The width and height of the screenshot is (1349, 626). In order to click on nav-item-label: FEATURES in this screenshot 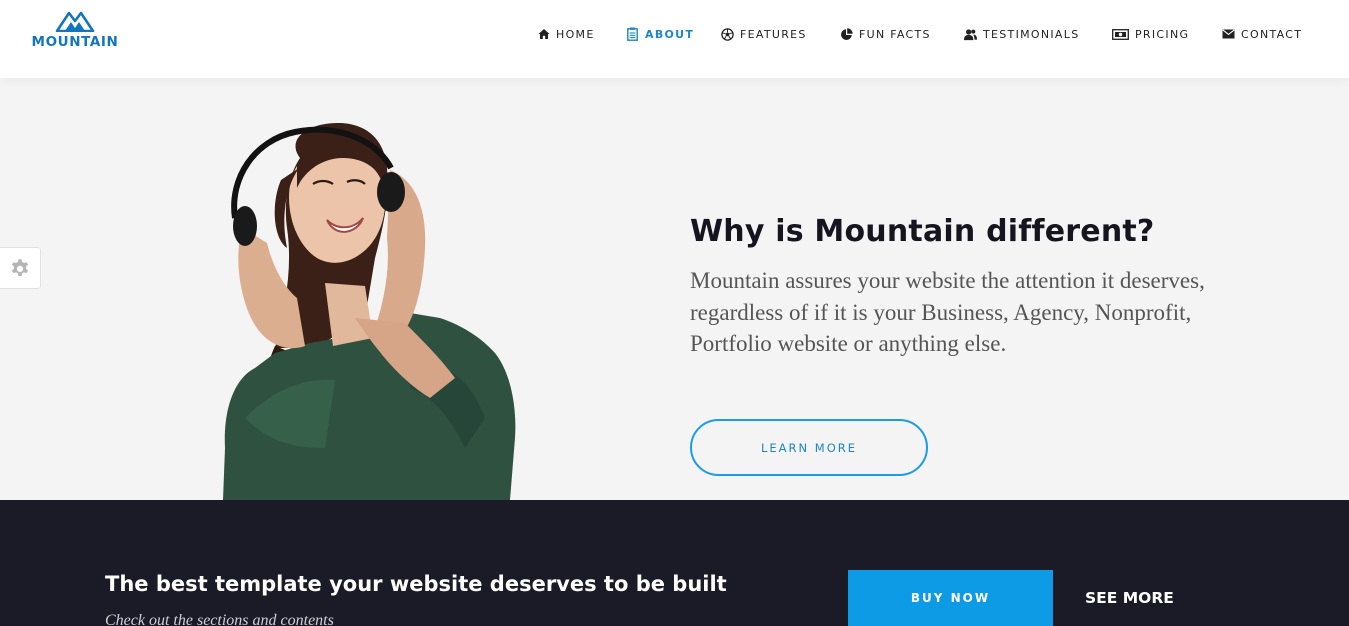, I will do `click(773, 34)`.